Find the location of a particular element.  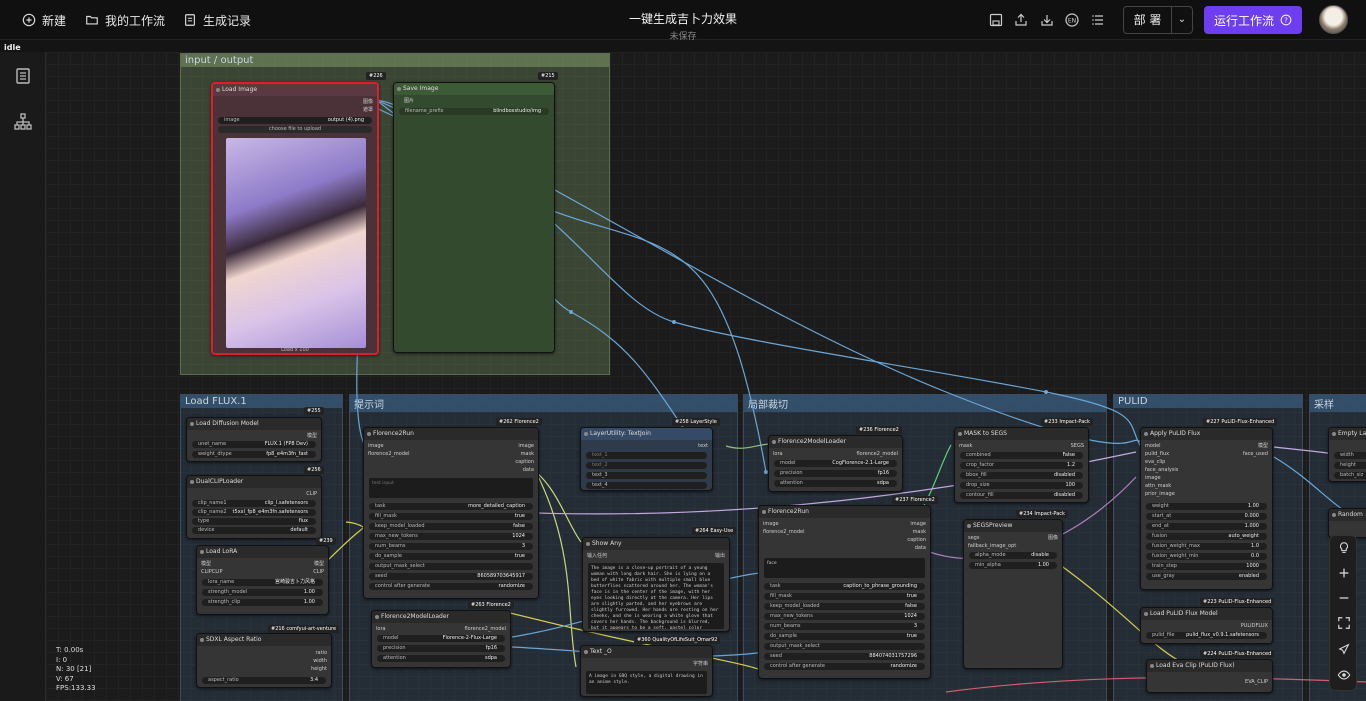

control-after-generate-select: control after generate randomize is located at coordinates (451, 586).